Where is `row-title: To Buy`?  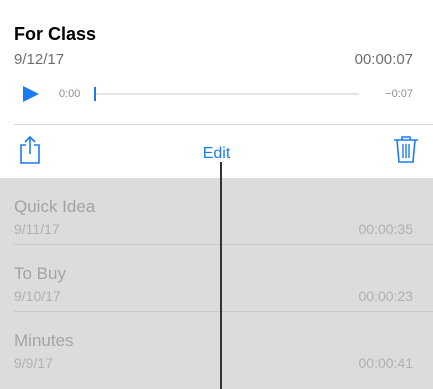 row-title: To Buy is located at coordinates (40, 273).